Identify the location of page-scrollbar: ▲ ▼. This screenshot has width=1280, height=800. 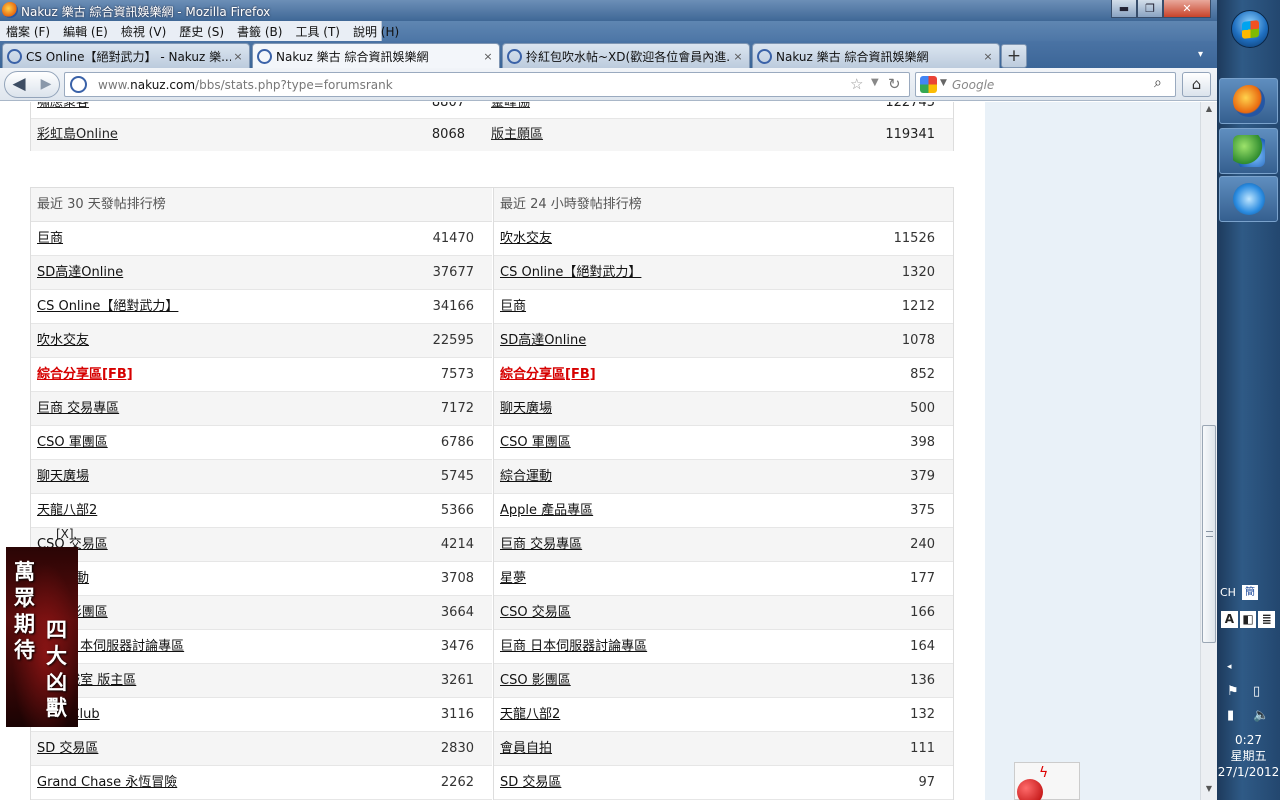
(1208, 451).